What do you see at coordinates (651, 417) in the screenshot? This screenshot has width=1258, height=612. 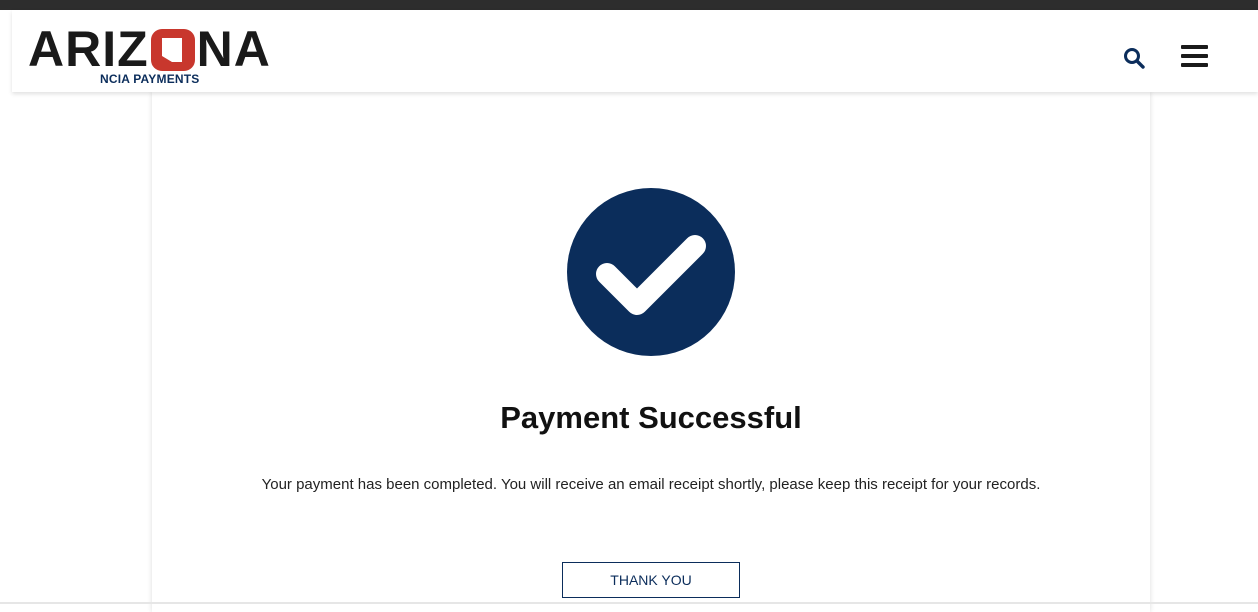 I see `page-title: Payment Successful` at bounding box center [651, 417].